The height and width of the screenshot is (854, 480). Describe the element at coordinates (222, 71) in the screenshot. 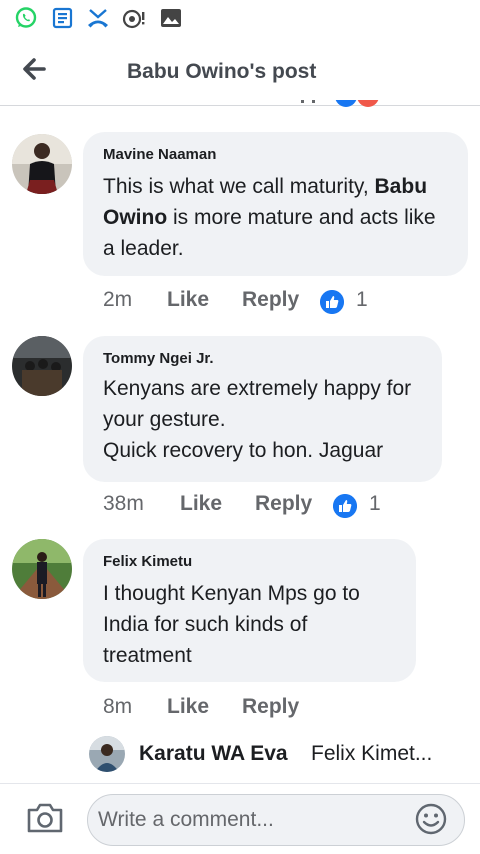

I see `page-title: Babu Owino's post` at that location.